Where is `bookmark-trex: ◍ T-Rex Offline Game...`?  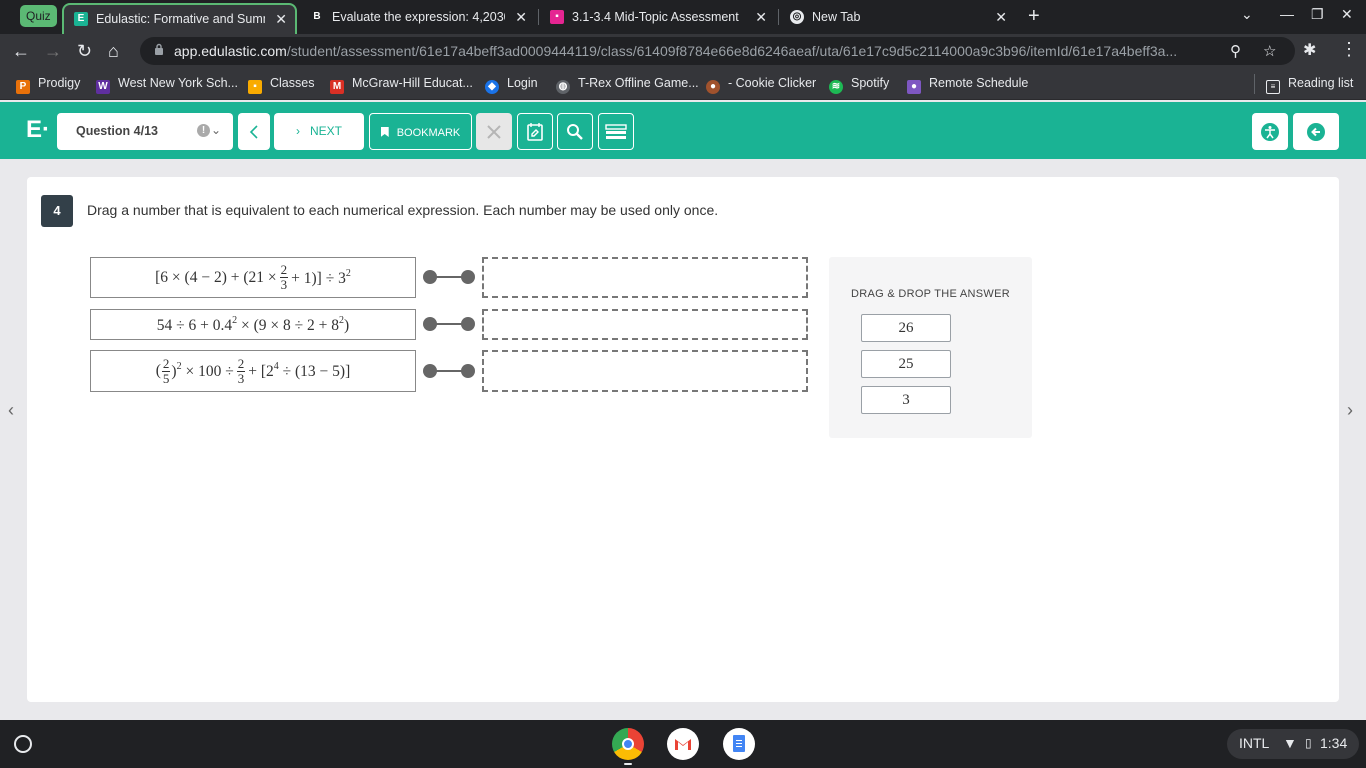
bookmark-trex: ◍ T-Rex Offline Game... is located at coordinates (627, 85).